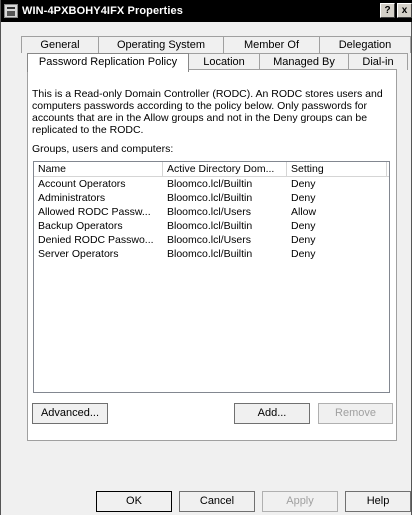 This screenshot has width=412, height=515. Describe the element at coordinates (80, 226) in the screenshot. I see `row-name: Backup Operators` at that location.